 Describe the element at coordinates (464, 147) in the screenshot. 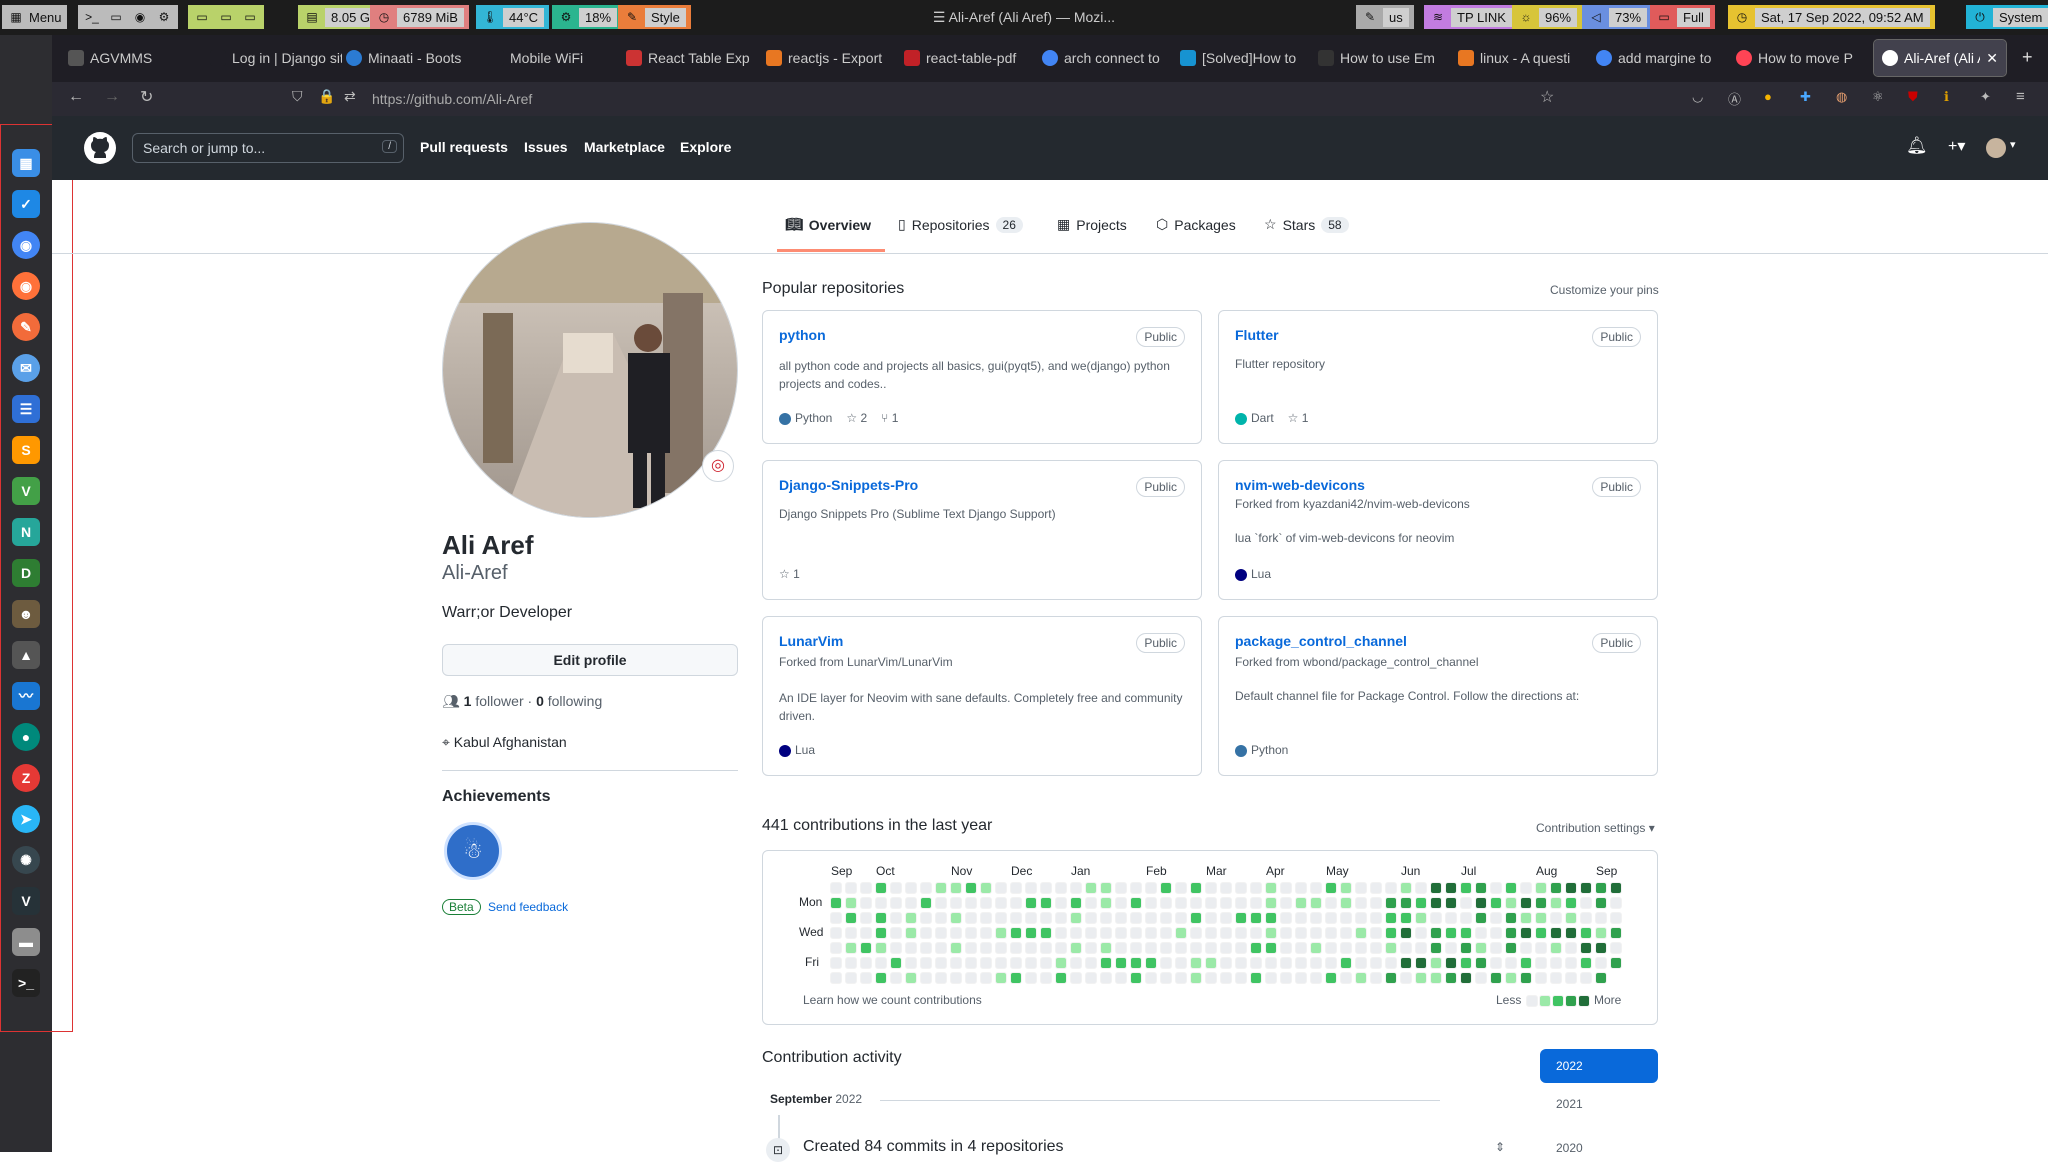

I see `nav-pull-requests: Pull requests` at that location.